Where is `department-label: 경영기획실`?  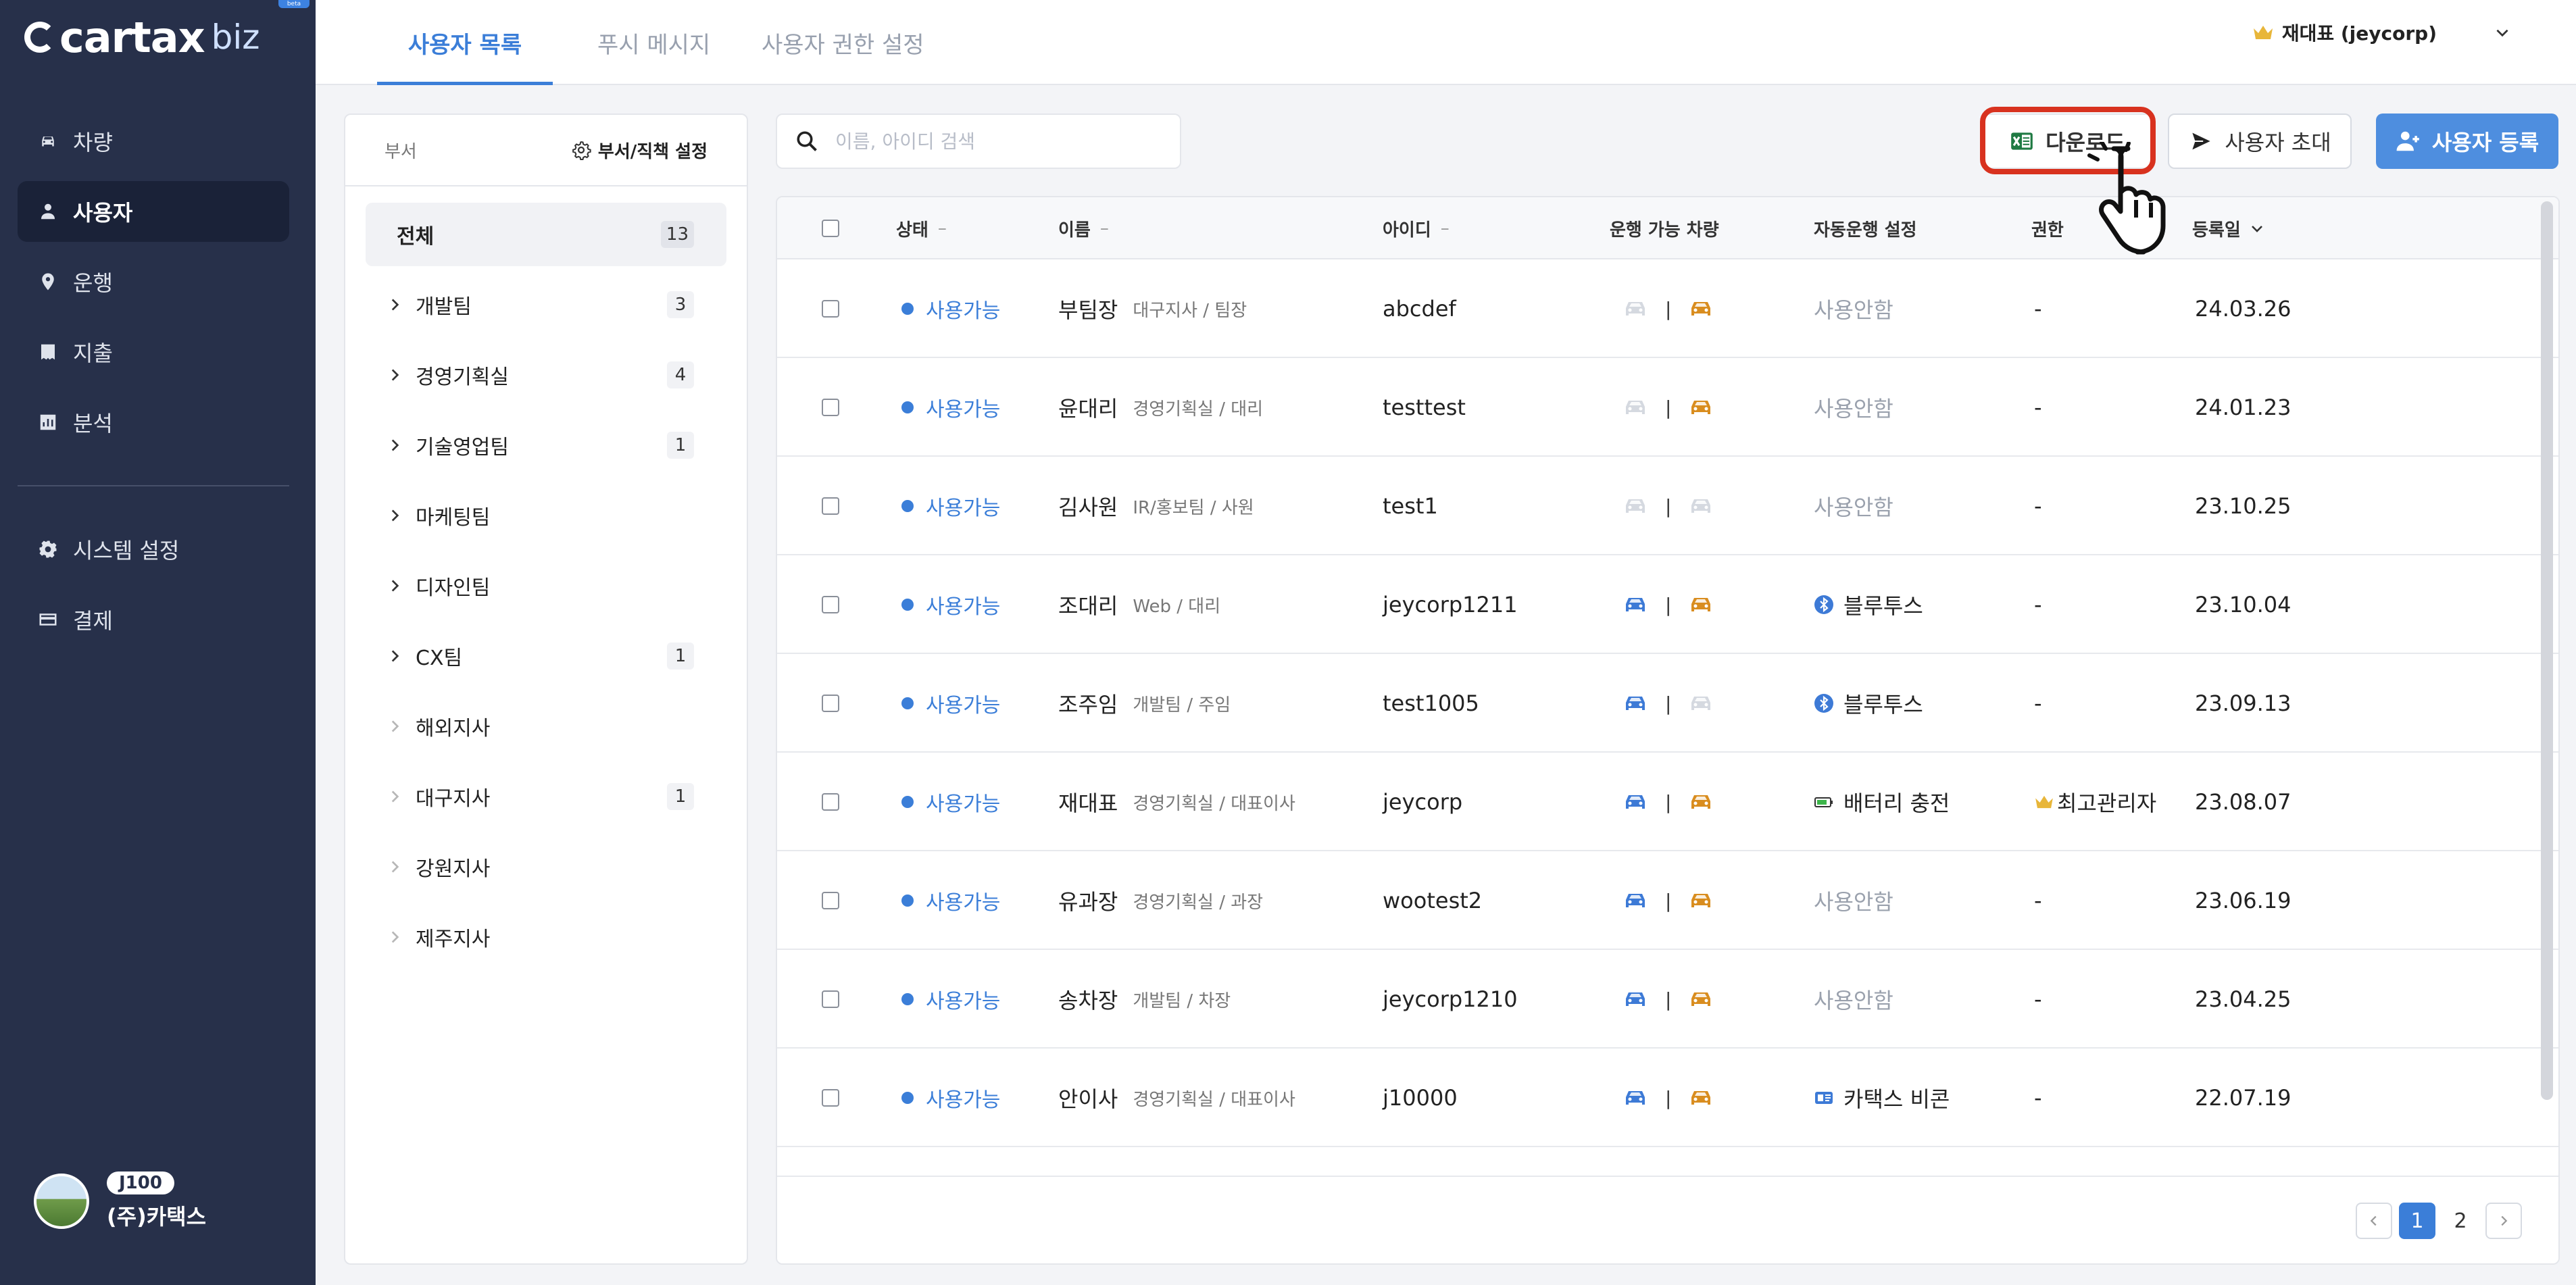
department-label: 경영기획실 is located at coordinates (463, 377).